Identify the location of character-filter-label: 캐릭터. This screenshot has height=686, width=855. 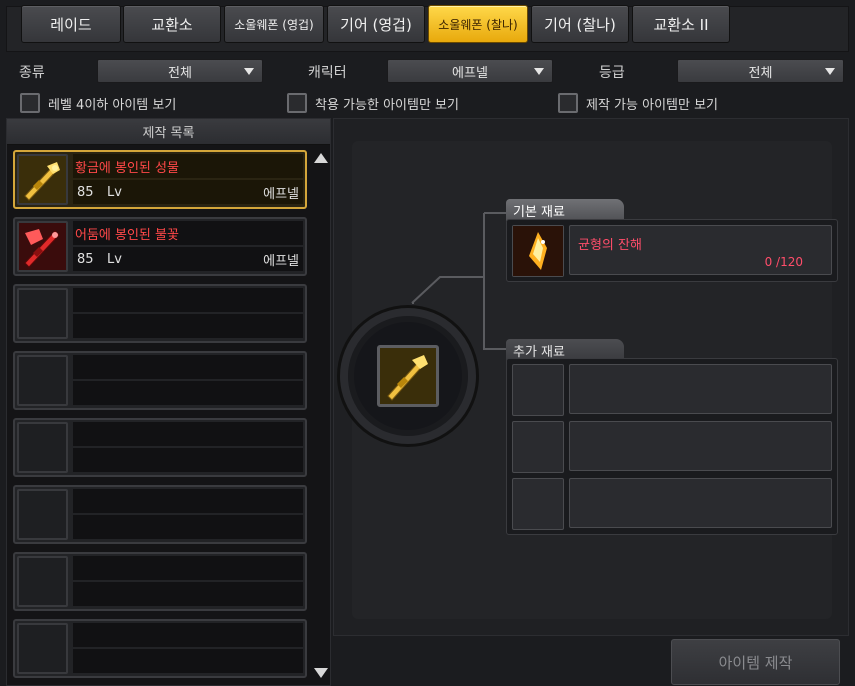
(327, 73).